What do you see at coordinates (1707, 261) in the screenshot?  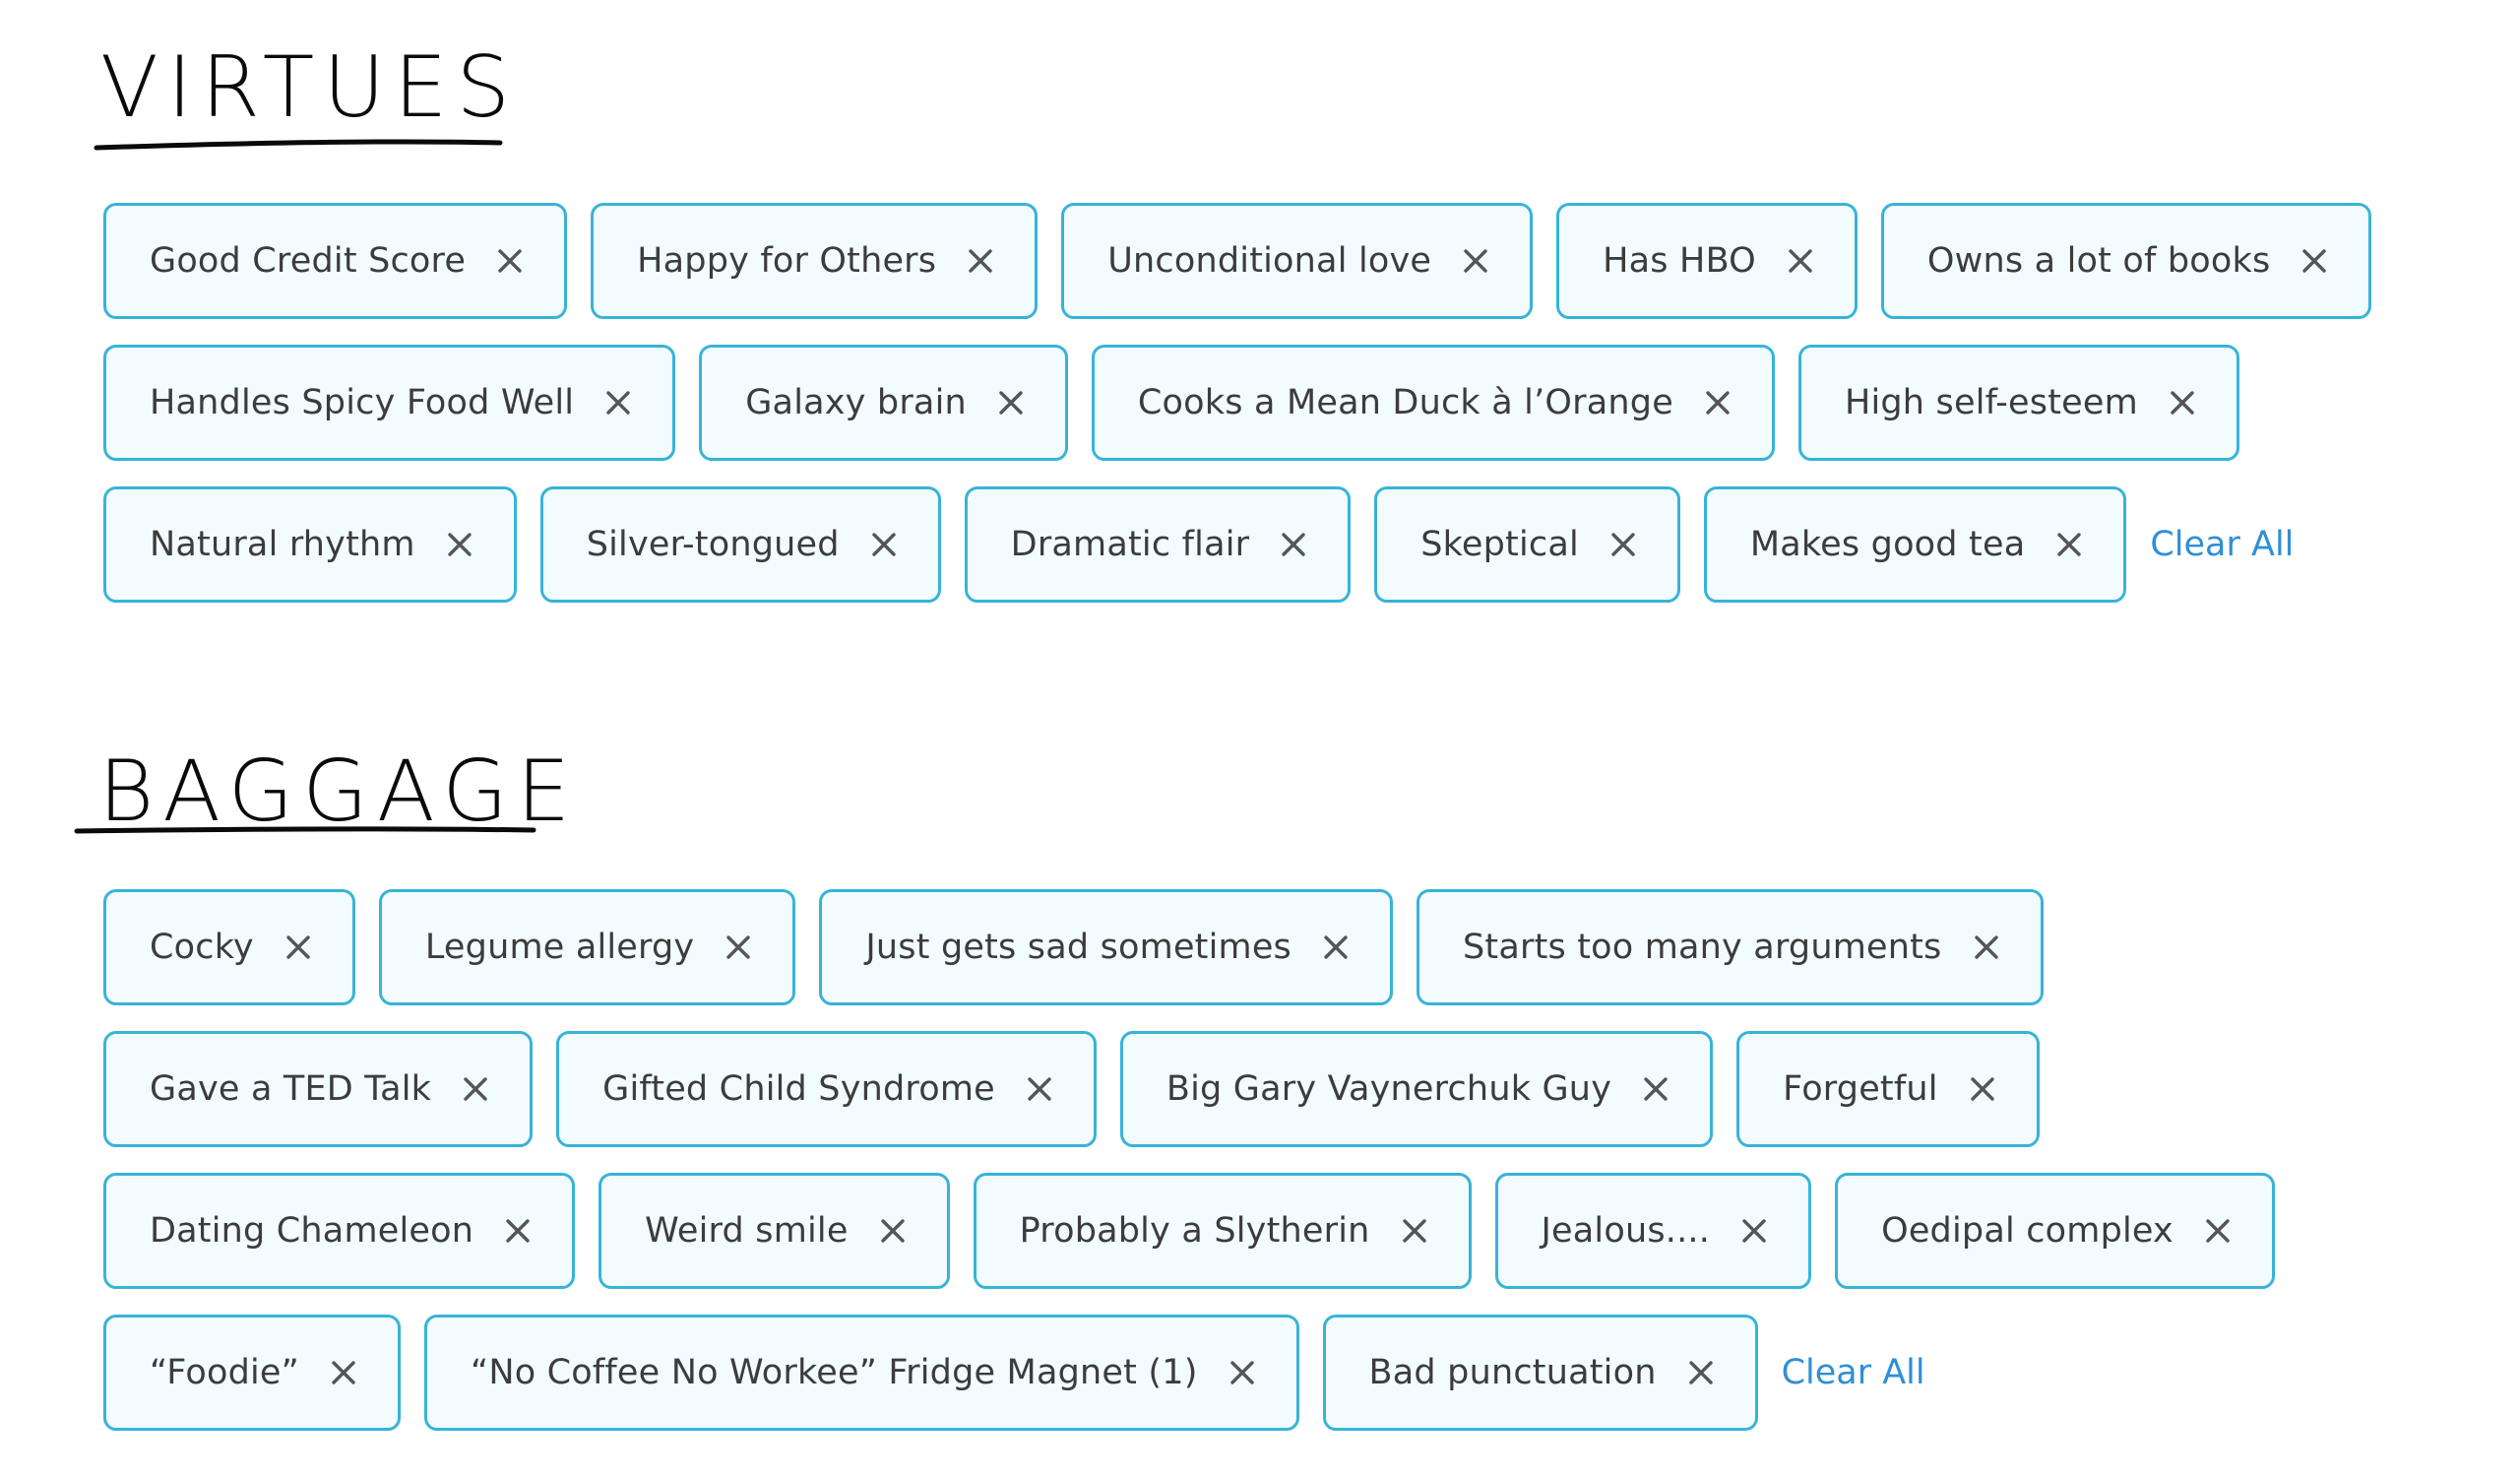 I see `chip-has-hbo: Has HBO` at bounding box center [1707, 261].